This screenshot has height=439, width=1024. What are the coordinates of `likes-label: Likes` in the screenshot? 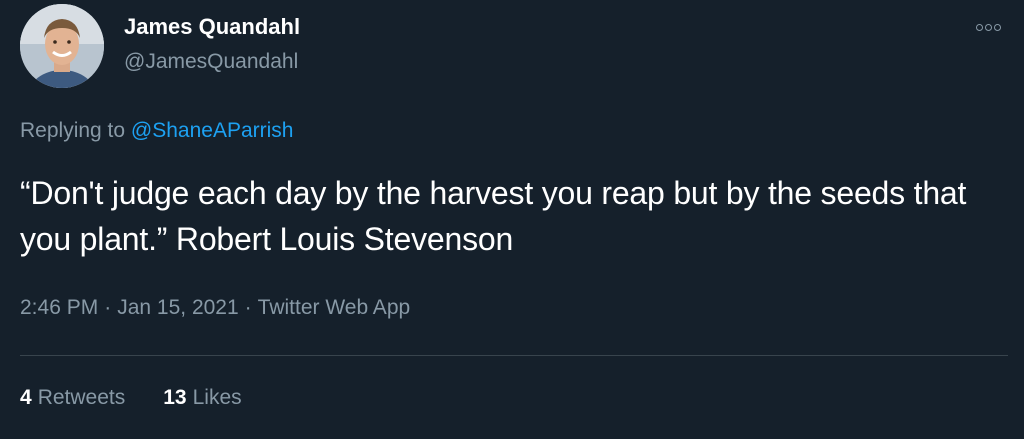 It's located at (217, 397).